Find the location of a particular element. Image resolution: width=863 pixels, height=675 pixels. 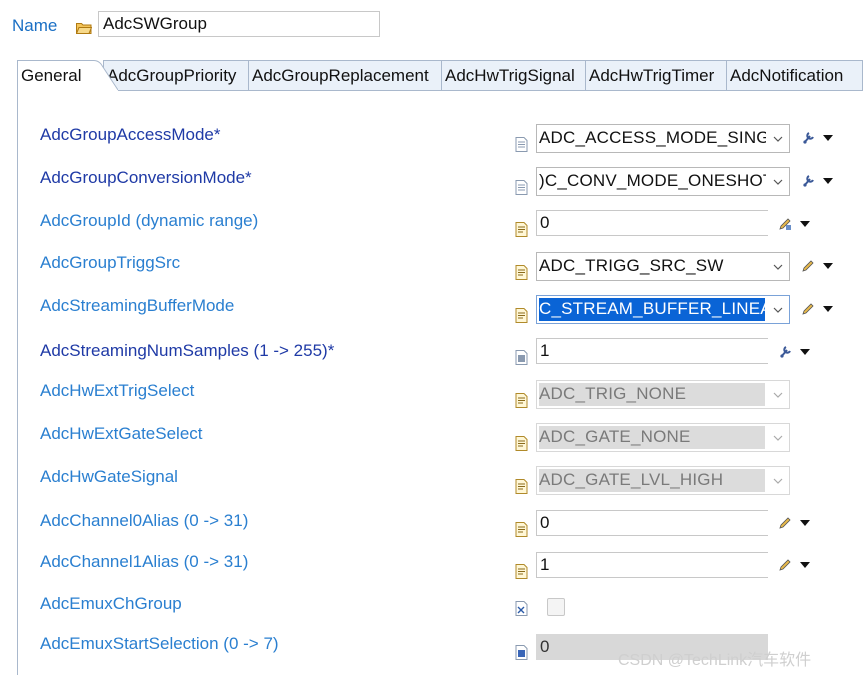

adc-hw-gate-signal-label: AdcHwGateSignal is located at coordinates (109, 476).